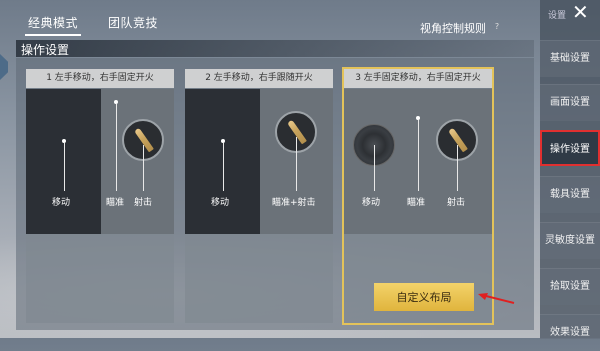 Image resolution: width=600 pixels, height=351 pixels. I want to click on sidebar-item-graphics: 画面设置, so click(570, 102).